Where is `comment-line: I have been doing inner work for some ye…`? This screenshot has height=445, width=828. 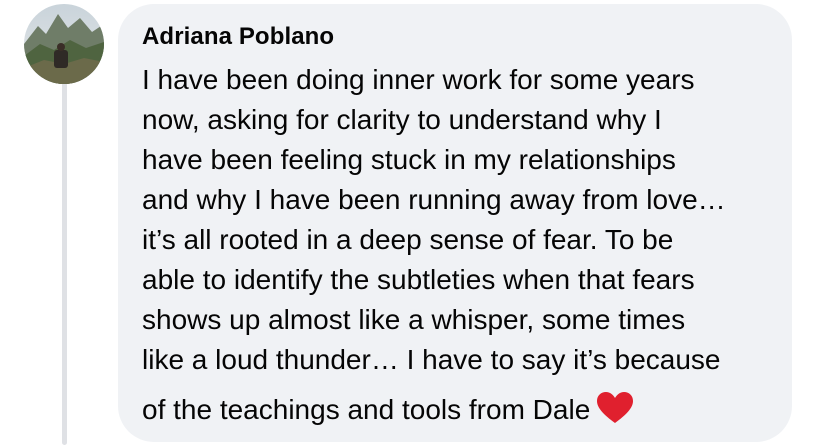 comment-line: I have been doing inner work for some ye… is located at coordinates (418, 79).